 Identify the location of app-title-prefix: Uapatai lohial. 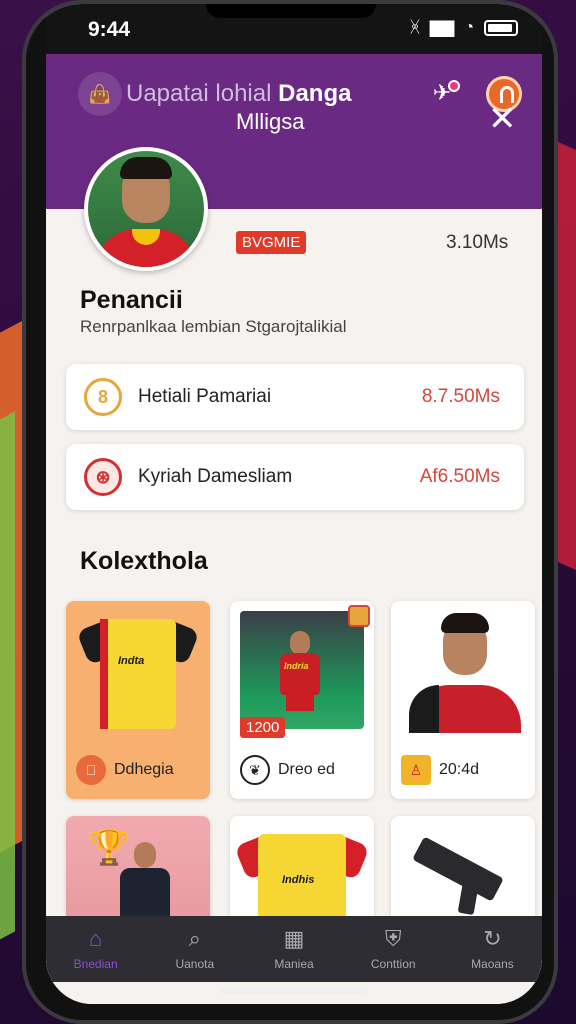
(199, 93).